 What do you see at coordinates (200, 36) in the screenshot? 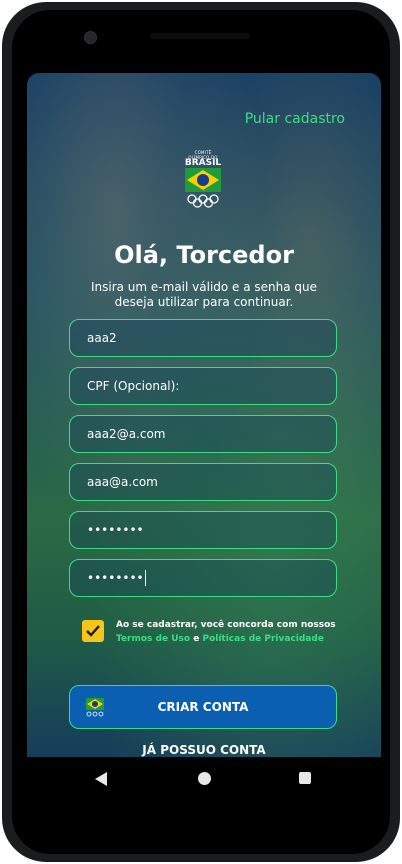
I see `earpiece-speaker` at bounding box center [200, 36].